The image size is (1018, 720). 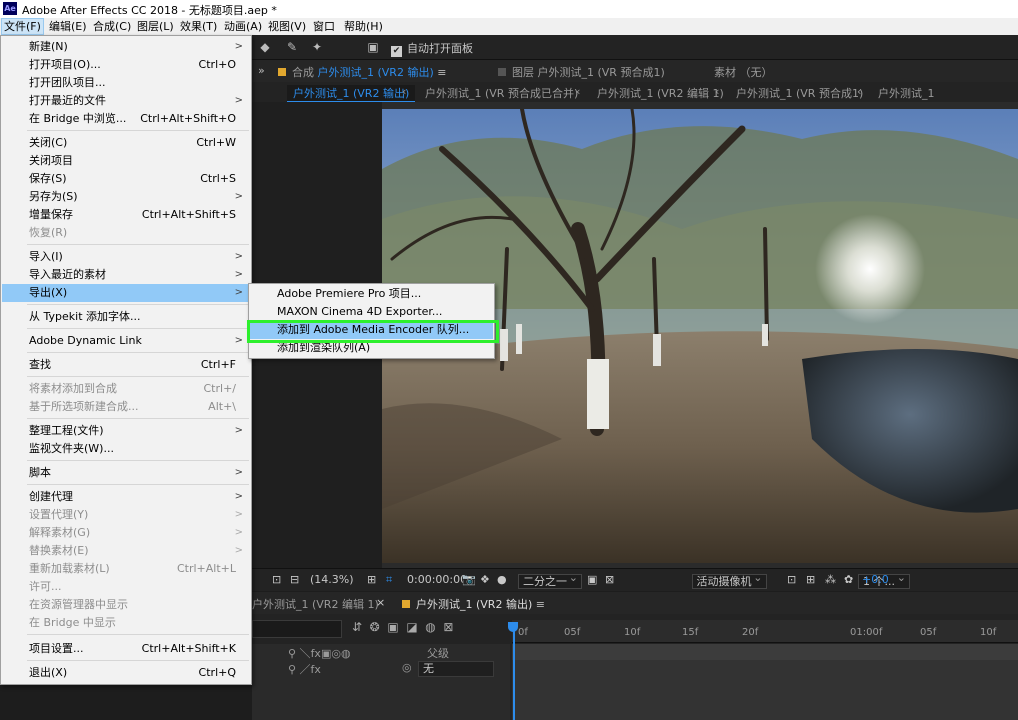 What do you see at coordinates (126, 257) in the screenshot?
I see `menu-item-import: 导入(I) >` at bounding box center [126, 257].